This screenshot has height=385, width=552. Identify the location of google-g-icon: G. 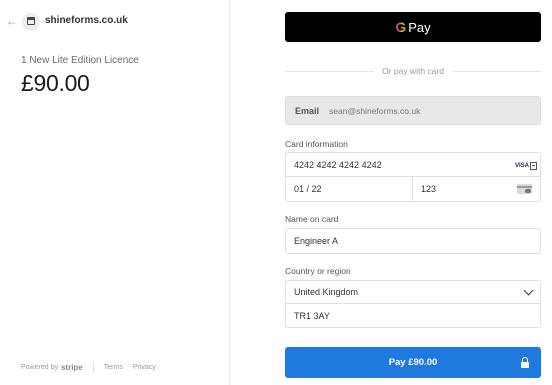
(401, 27).